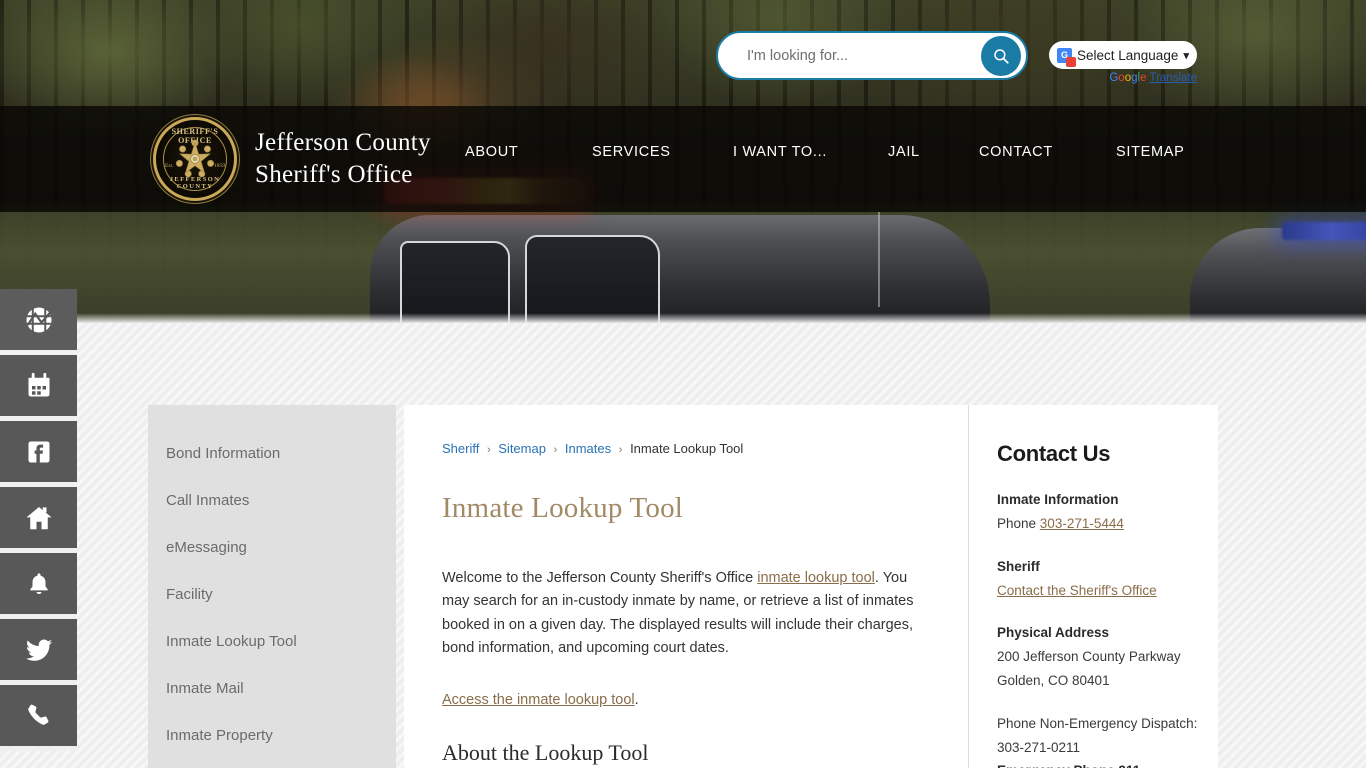 The width and height of the screenshot is (1366, 768). I want to click on nav-item-jail: JAIL, so click(904, 152).